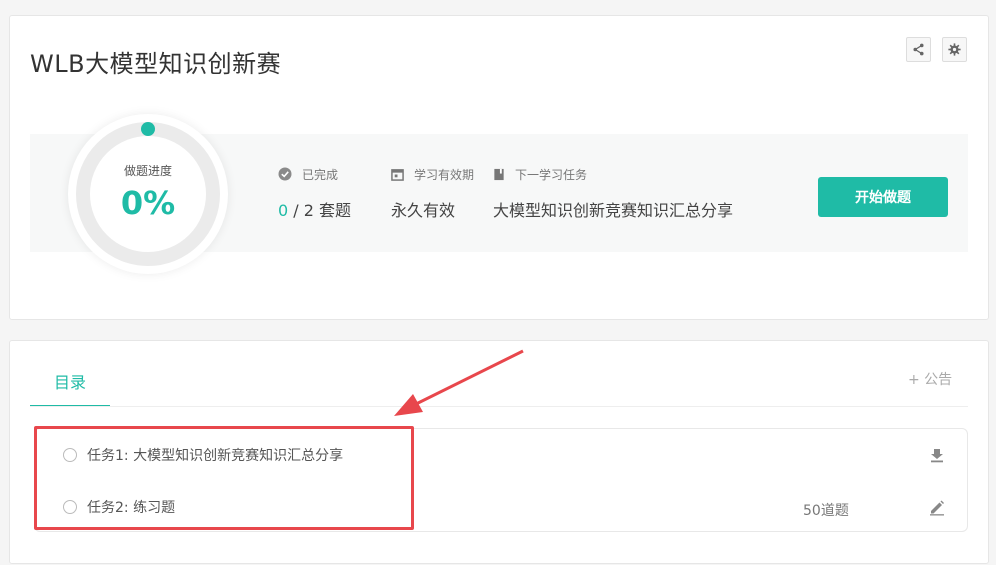 The width and height of the screenshot is (996, 565). What do you see at coordinates (215, 456) in the screenshot?
I see `task-title: 任务1: 大模型知识创新竞赛知识汇总分享` at bounding box center [215, 456].